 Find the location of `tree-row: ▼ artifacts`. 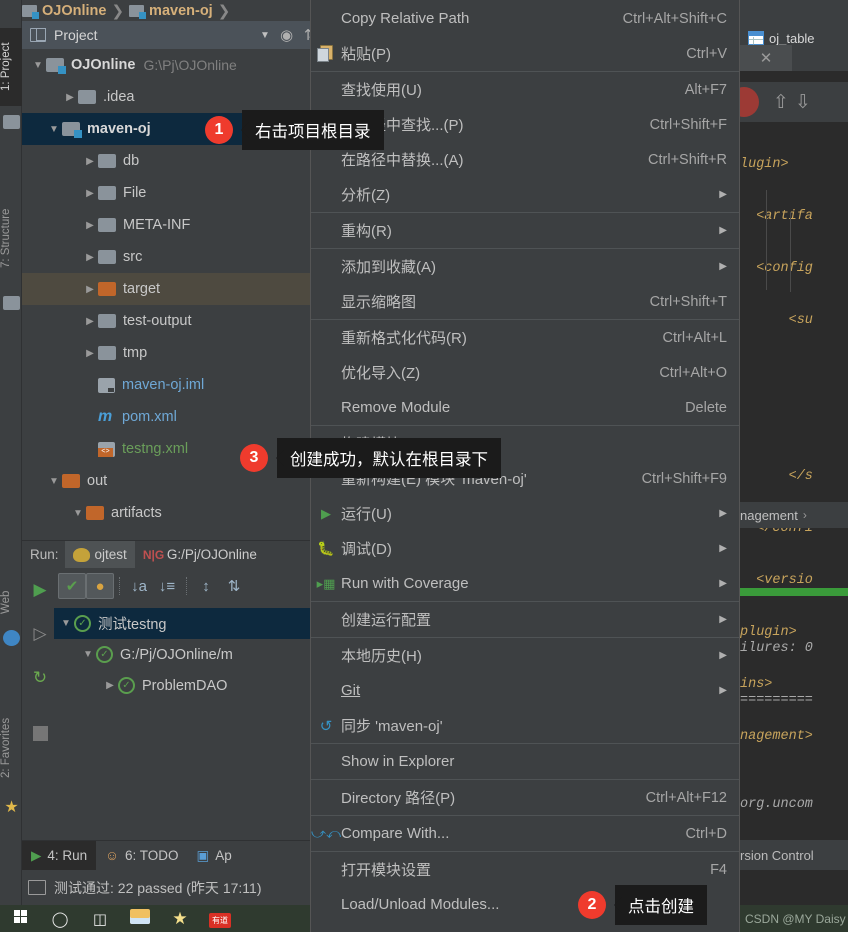

tree-row: ▼ artifacts is located at coordinates (170, 513).